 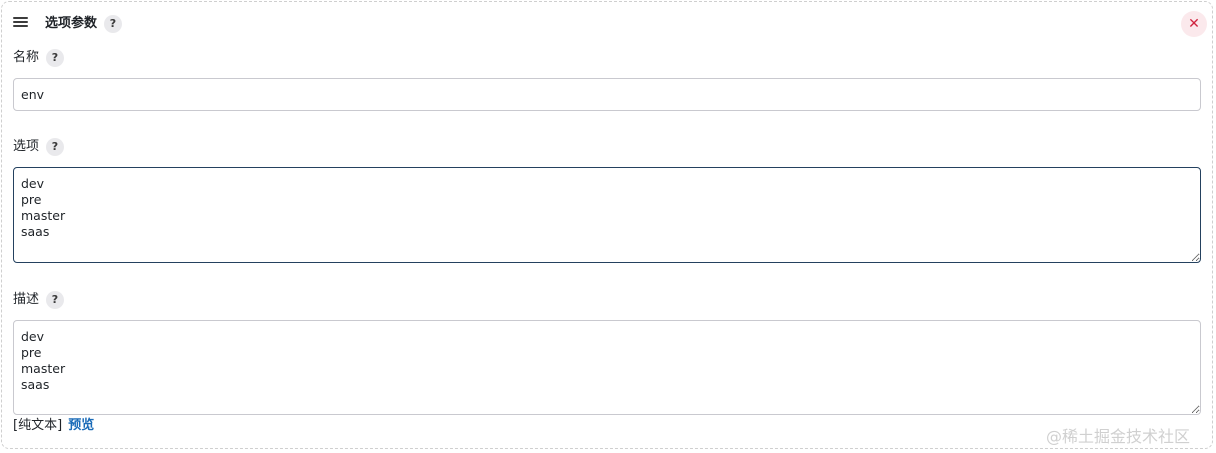 What do you see at coordinates (20, 23) in the screenshot?
I see `drag-handle-icon` at bounding box center [20, 23].